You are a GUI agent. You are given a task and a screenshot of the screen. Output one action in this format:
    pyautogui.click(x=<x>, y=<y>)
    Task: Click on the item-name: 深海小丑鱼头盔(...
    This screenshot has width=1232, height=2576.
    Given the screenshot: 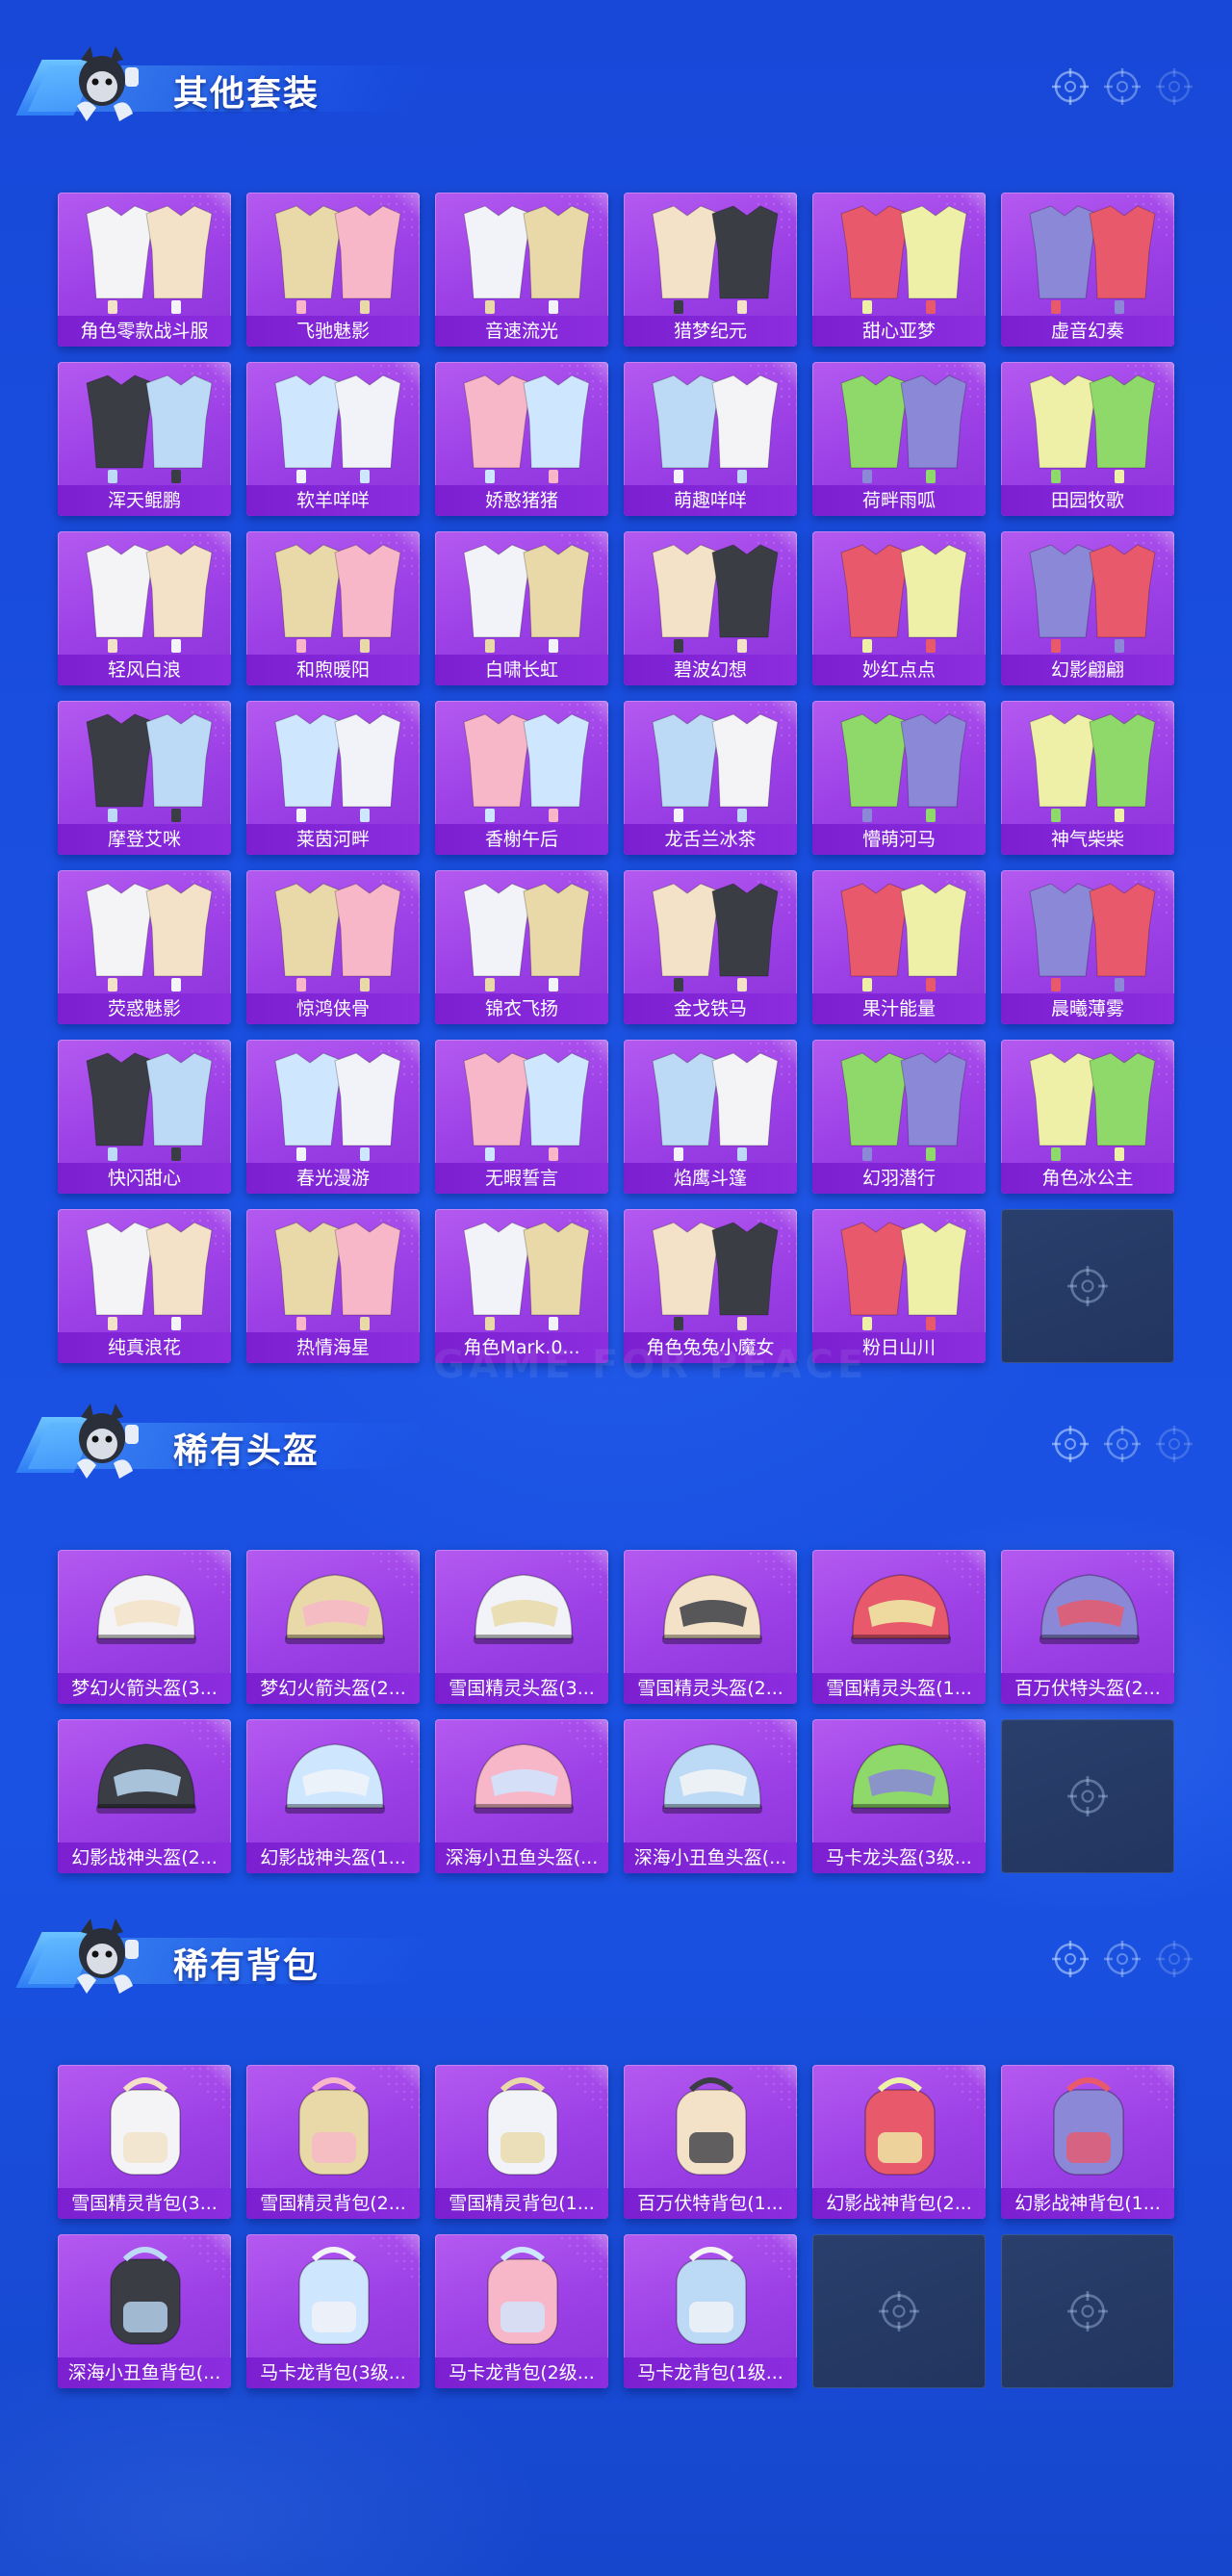 What is the action you would take?
    pyautogui.click(x=710, y=1858)
    